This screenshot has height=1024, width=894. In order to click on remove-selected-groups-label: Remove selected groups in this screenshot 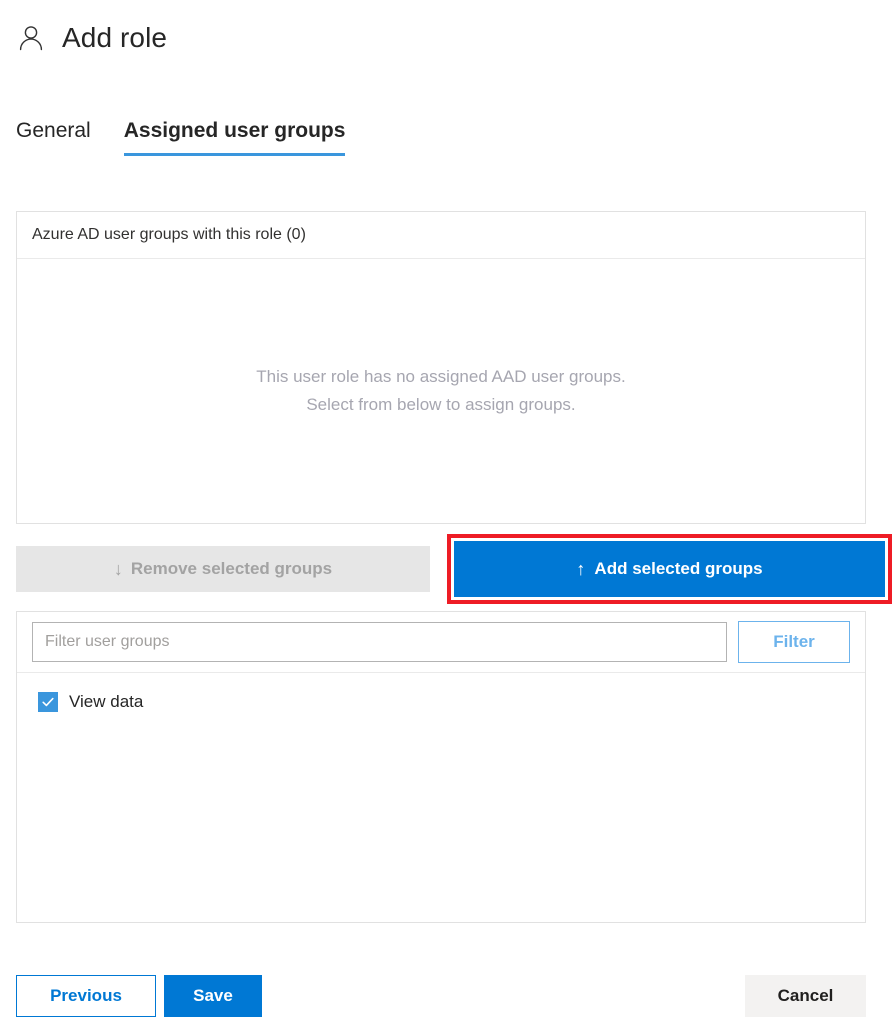, I will do `click(231, 568)`.